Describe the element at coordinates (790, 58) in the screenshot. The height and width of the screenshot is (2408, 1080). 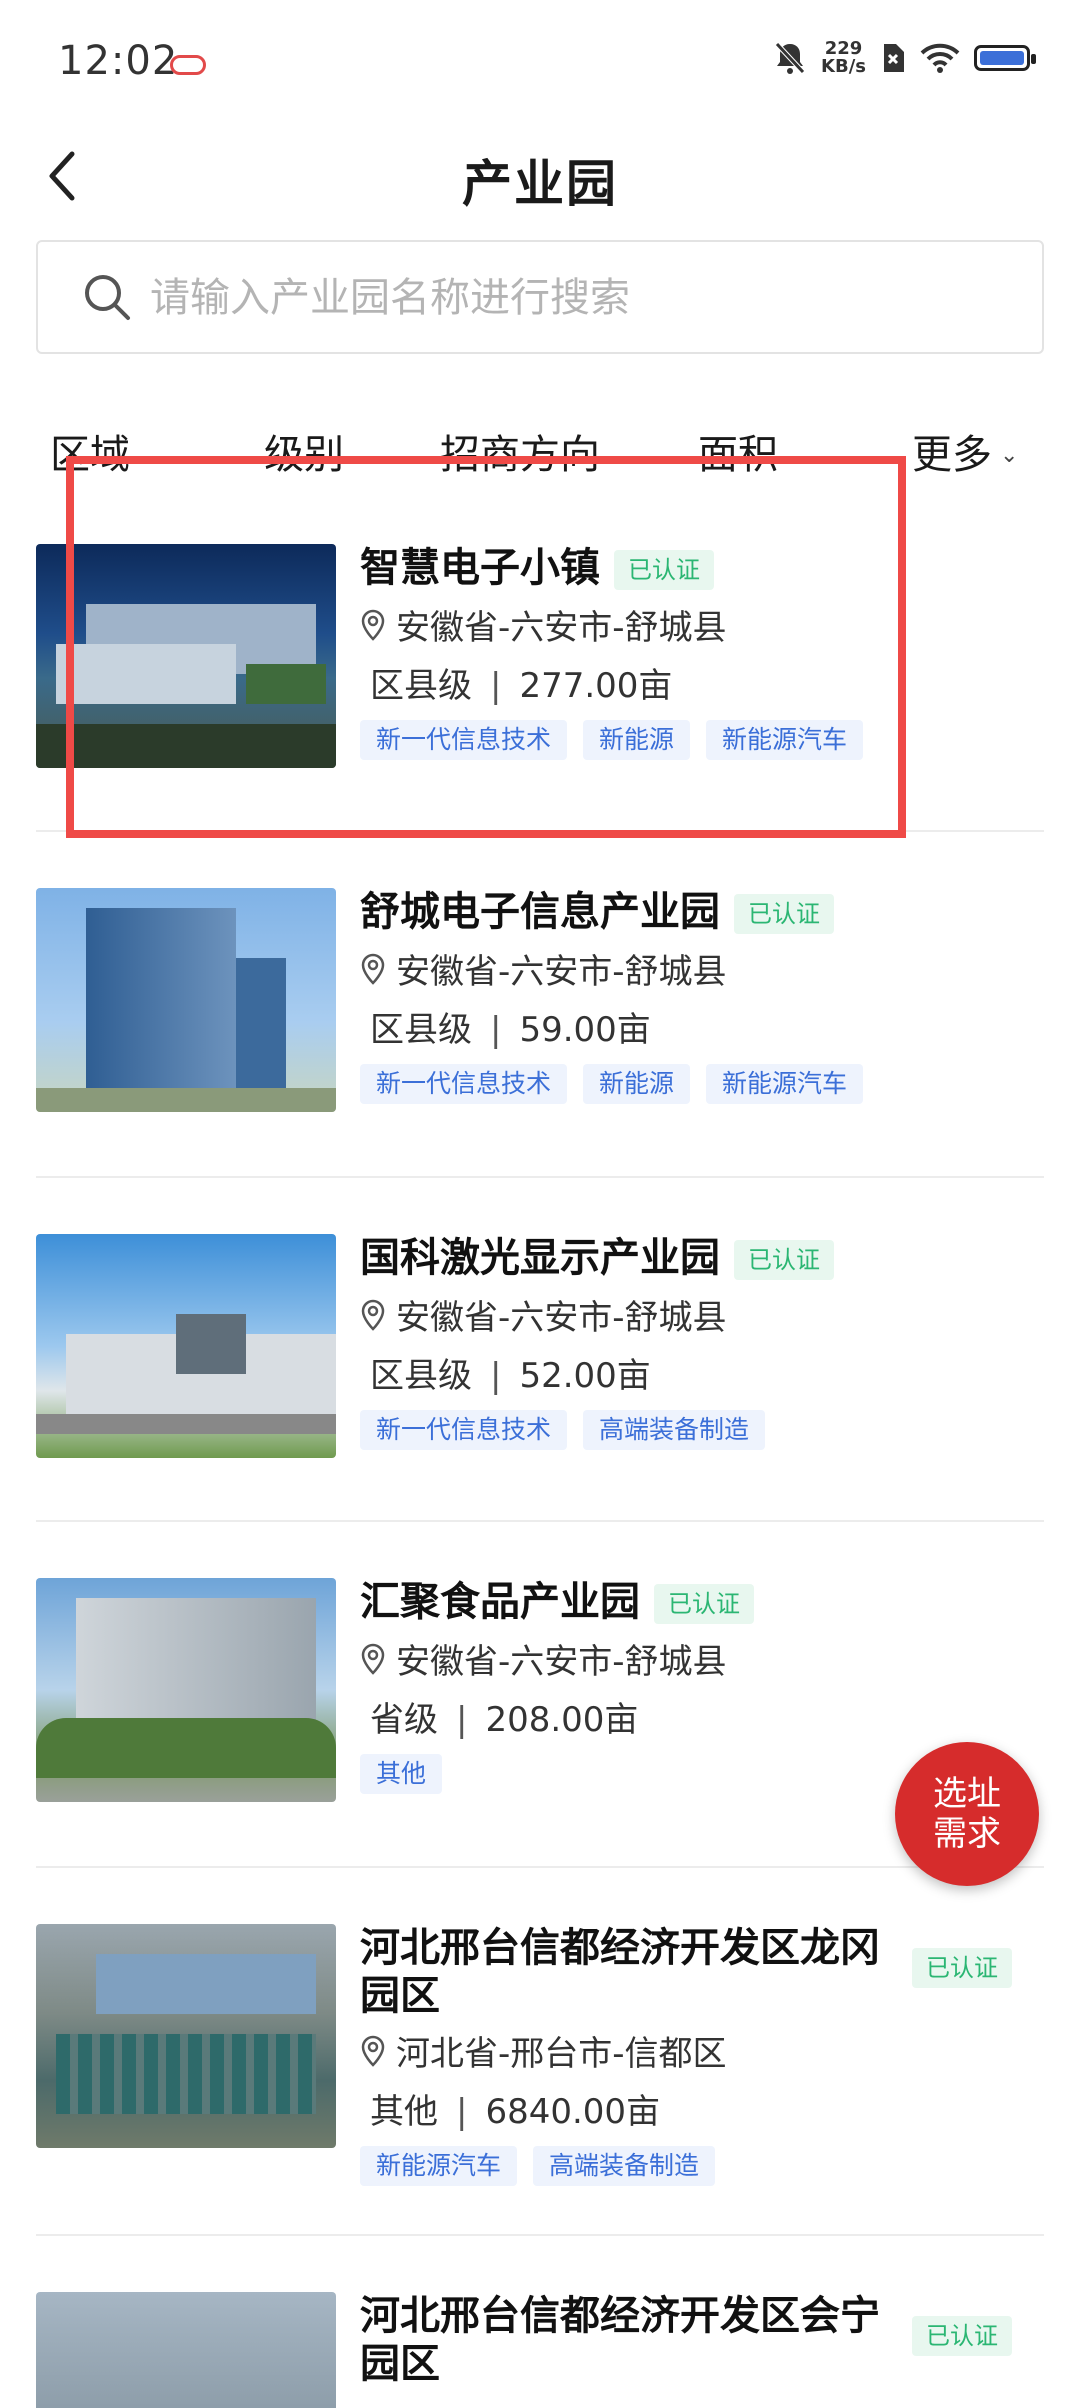
I see `mute-bell-icon` at that location.